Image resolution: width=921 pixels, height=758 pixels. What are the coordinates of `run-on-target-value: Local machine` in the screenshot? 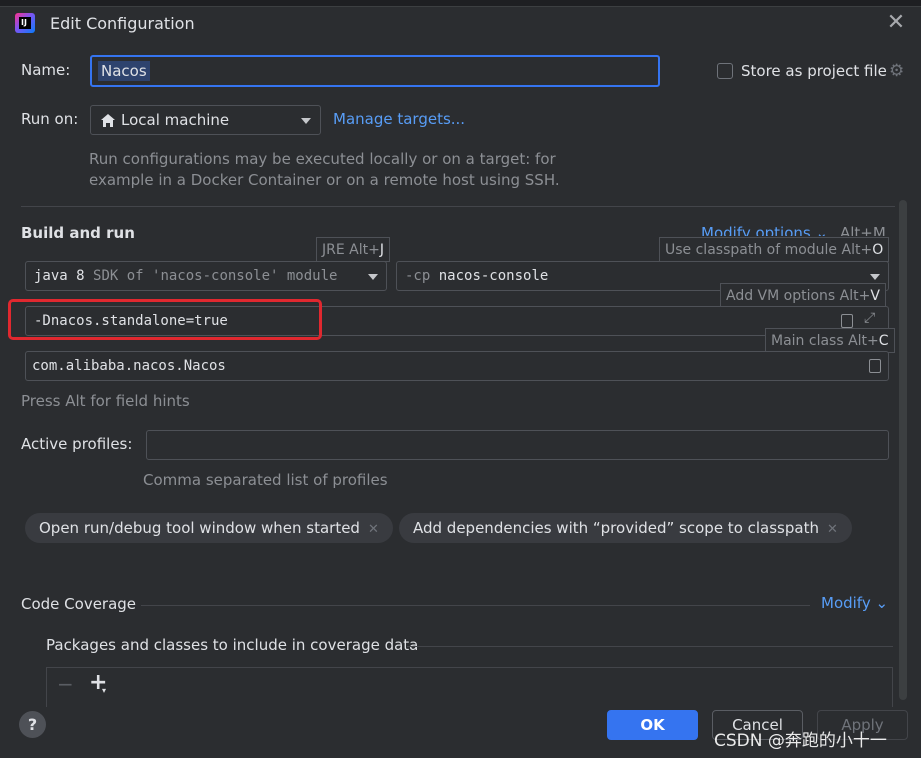 It's located at (175, 120).